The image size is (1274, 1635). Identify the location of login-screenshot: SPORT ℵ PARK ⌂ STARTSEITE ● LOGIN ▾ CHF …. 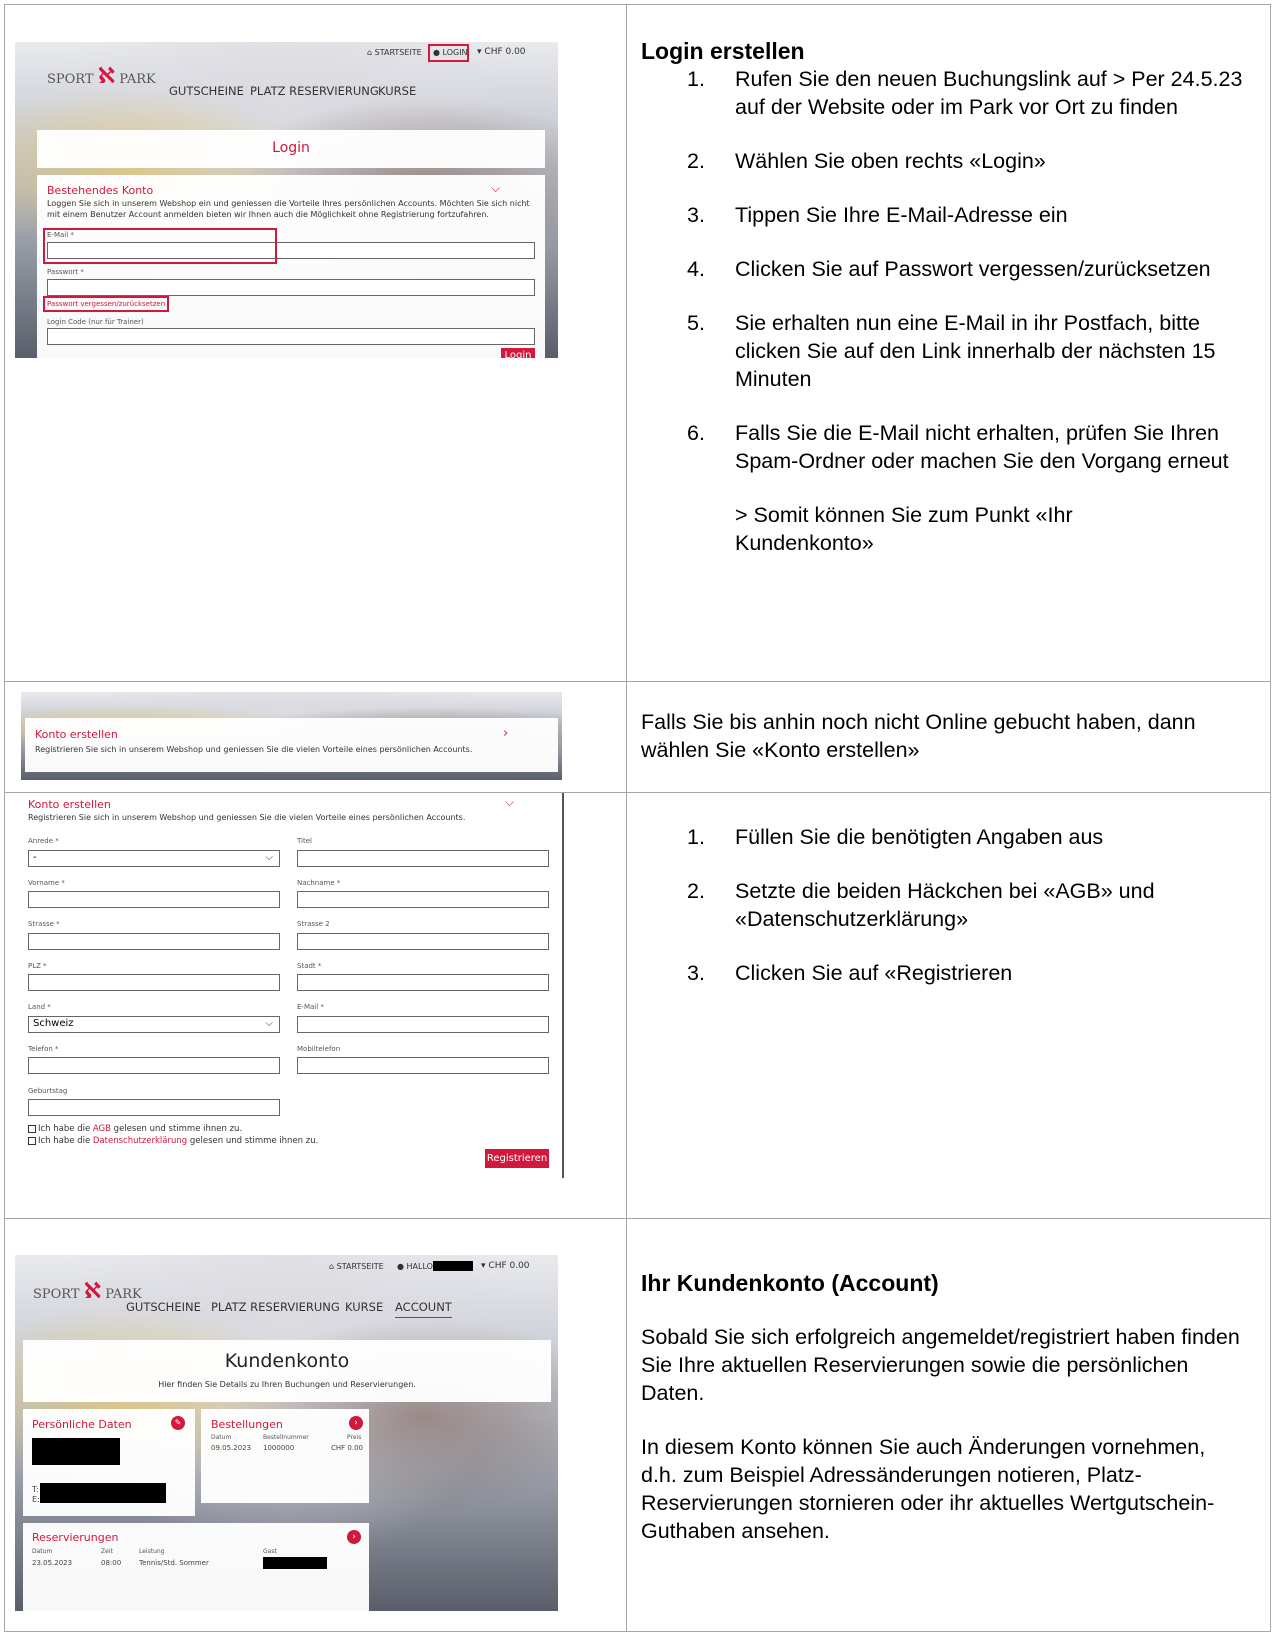
(286, 200).